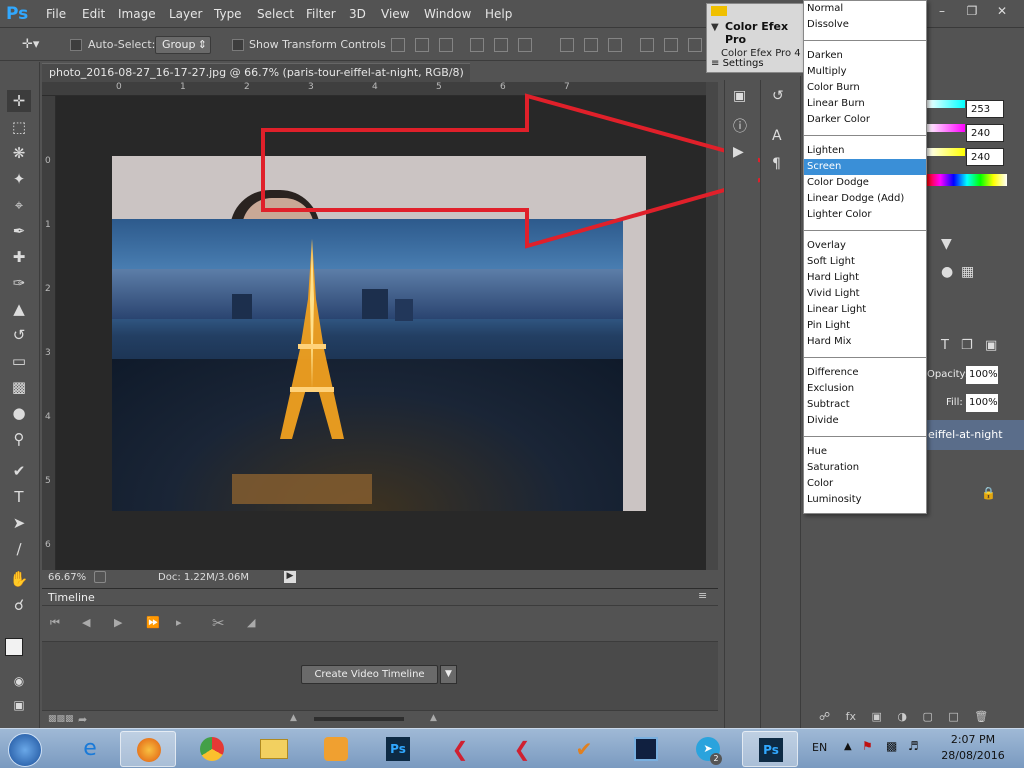  What do you see at coordinates (865, 452) in the screenshot?
I see `blend-mode-item: Hue` at bounding box center [865, 452].